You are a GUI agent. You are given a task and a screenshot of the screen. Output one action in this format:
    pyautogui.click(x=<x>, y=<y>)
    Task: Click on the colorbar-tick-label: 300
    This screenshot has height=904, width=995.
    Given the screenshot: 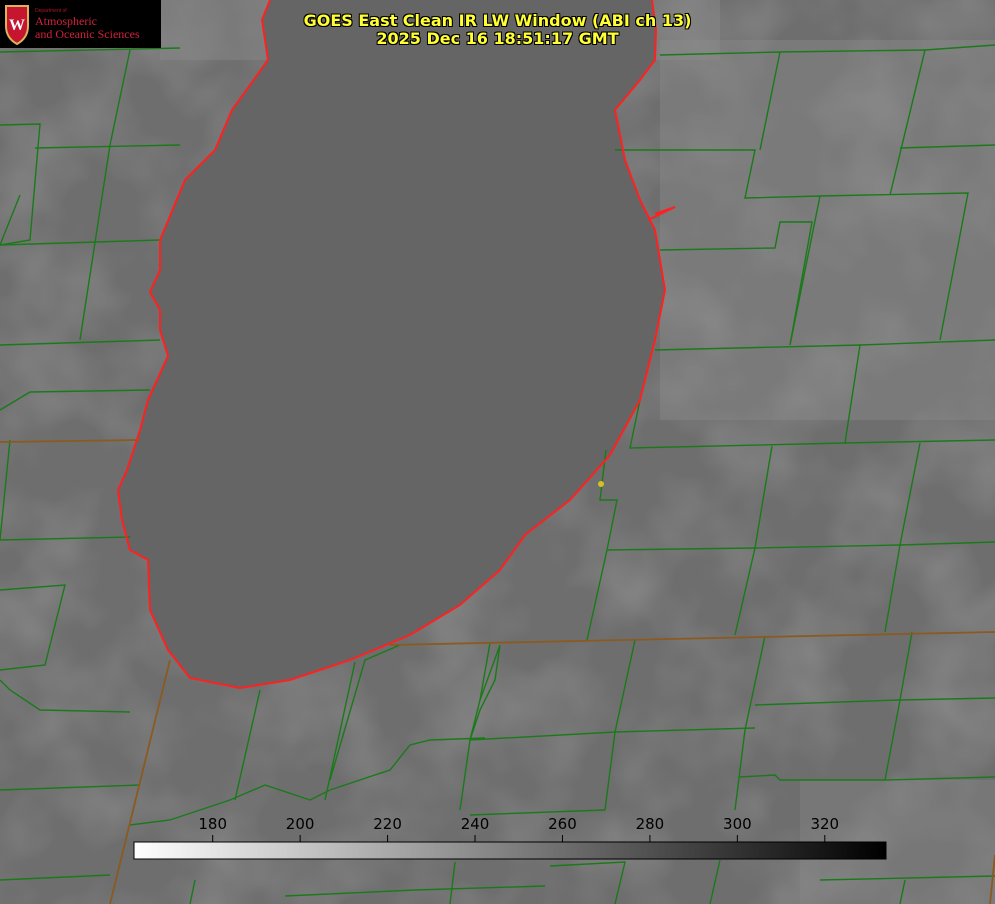 What is the action you would take?
    pyautogui.click(x=737, y=824)
    